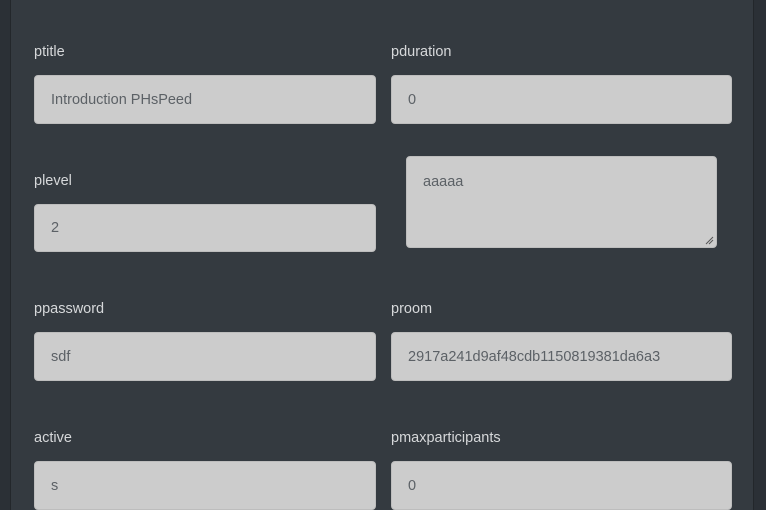 The height and width of the screenshot is (510, 766). Describe the element at coordinates (205, 228) in the screenshot. I see `plevel-input: 2` at that location.